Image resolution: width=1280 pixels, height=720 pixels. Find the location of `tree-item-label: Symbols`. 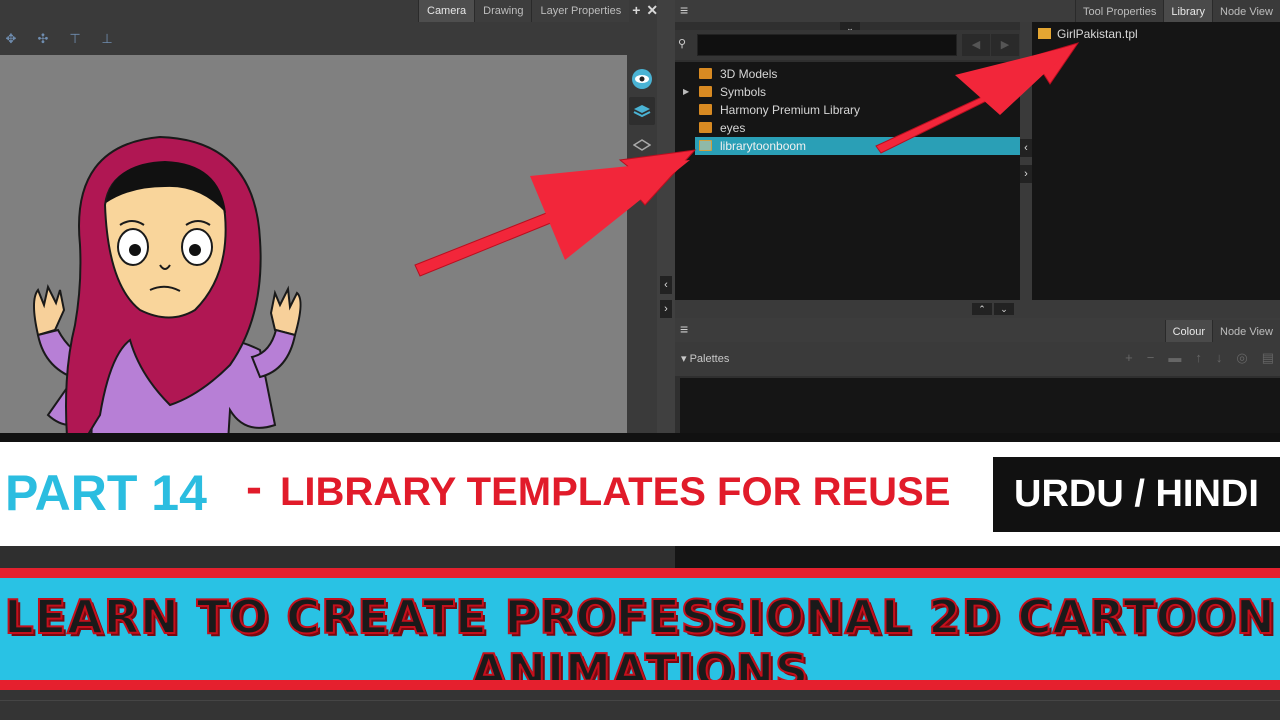

tree-item-label: Symbols is located at coordinates (743, 92).